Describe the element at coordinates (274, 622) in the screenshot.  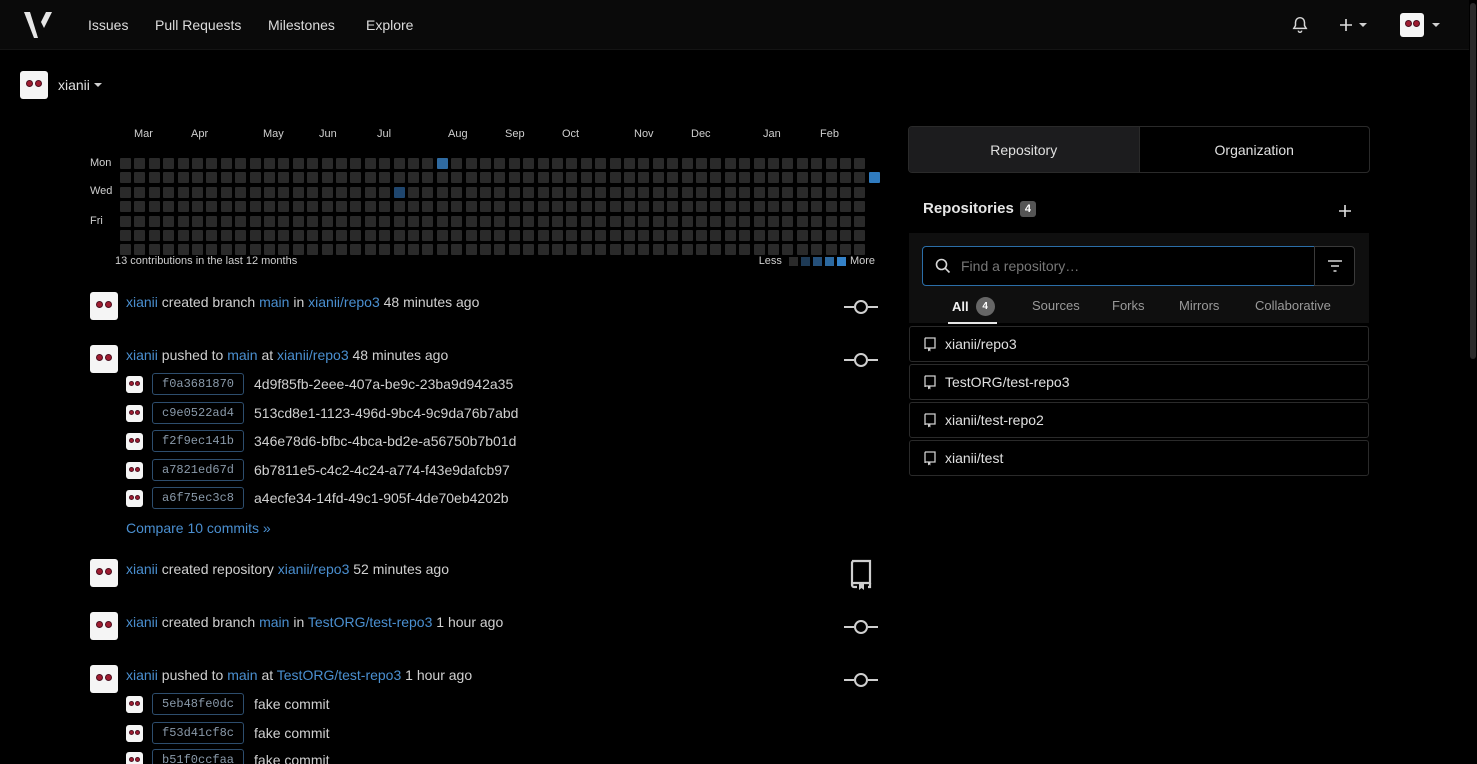
I see `feed-ref-link: main` at that location.